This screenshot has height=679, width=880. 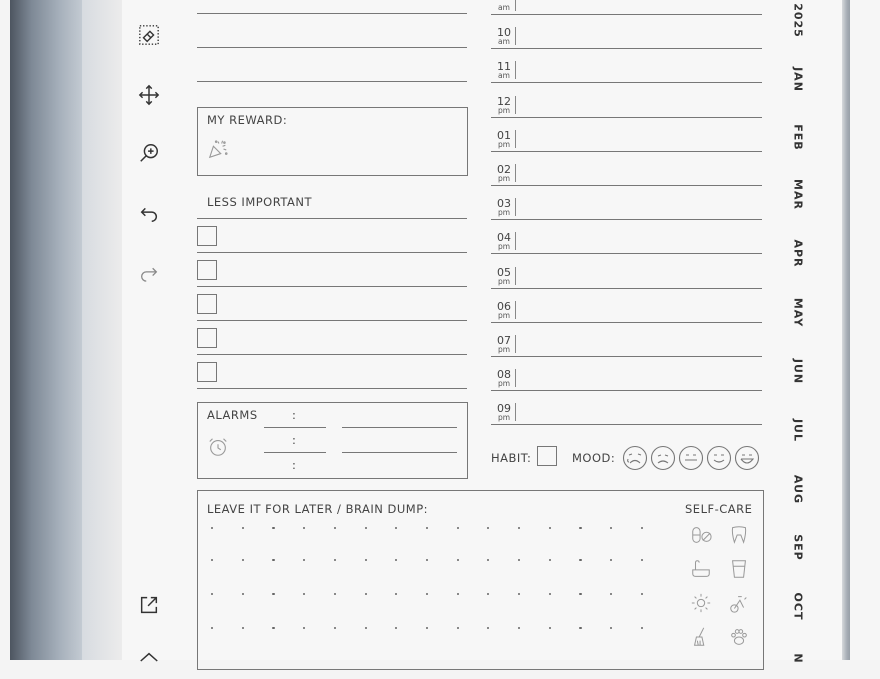 I want to click on alarms-label: ALARMS, so click(x=232, y=415).